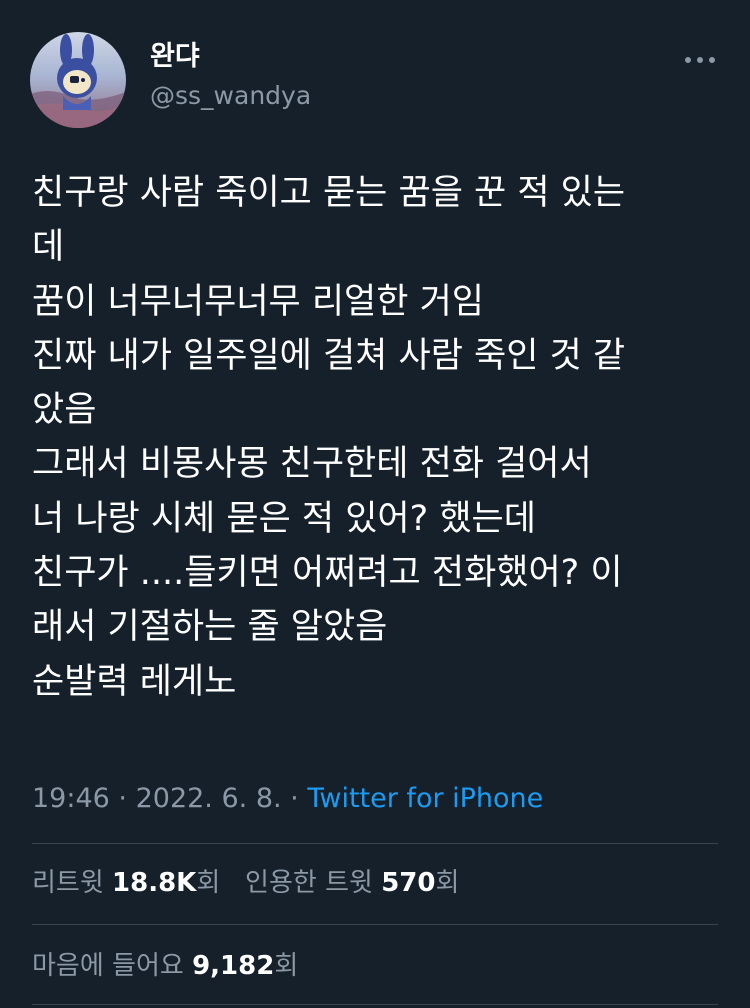 The image size is (750, 1008). I want to click on author-display-name: 완댜, so click(175, 57).